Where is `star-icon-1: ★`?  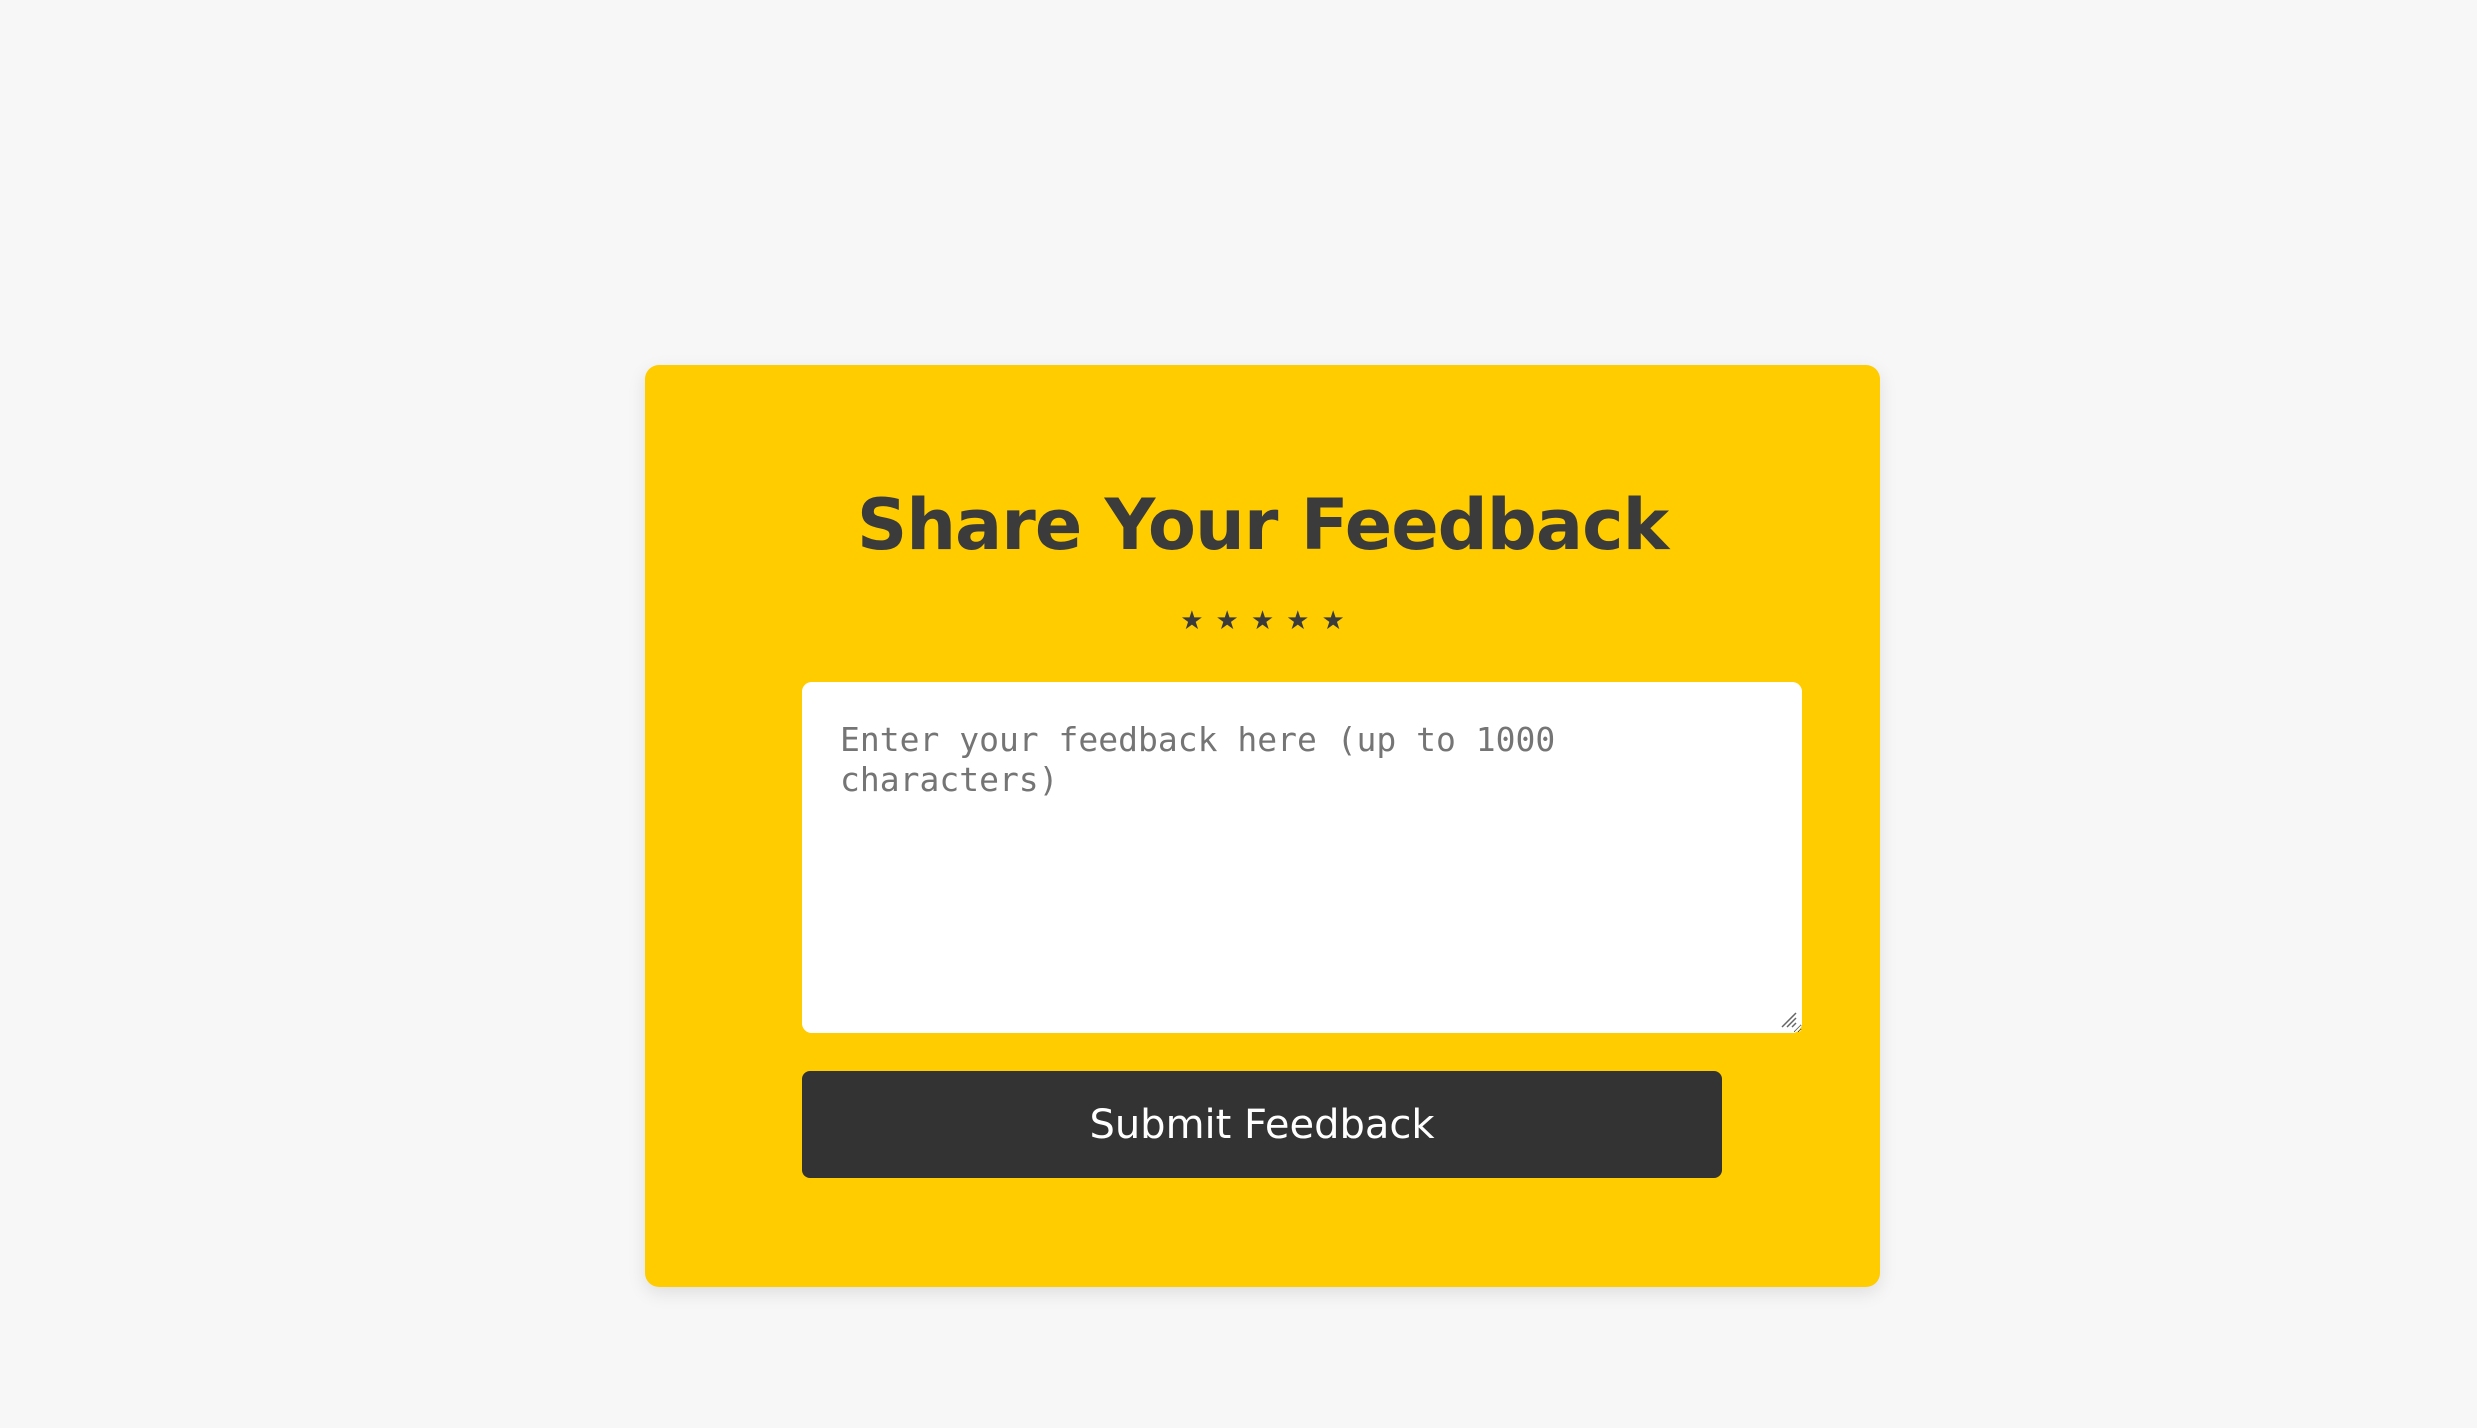 star-icon-1: ★ is located at coordinates (1191, 621).